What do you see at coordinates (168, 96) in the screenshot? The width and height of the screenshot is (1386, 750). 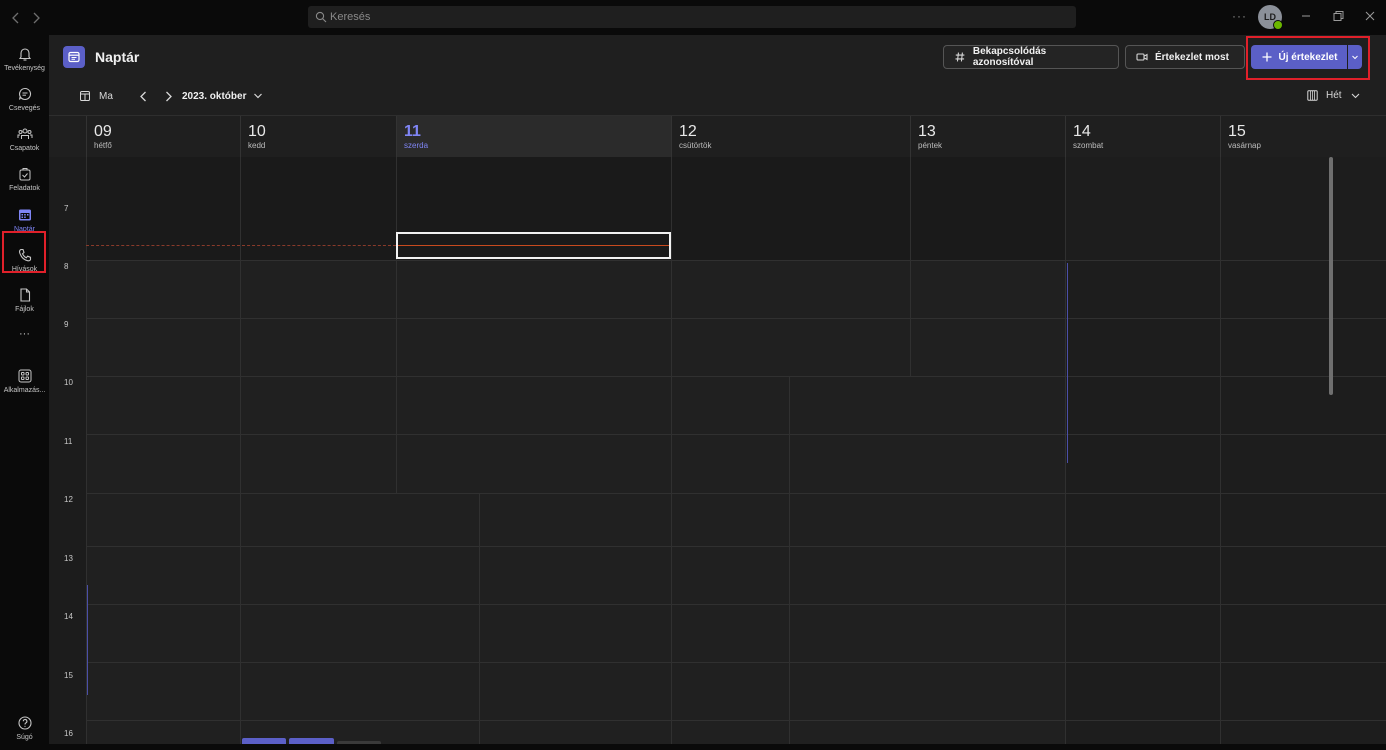 I see `next-week-icon` at bounding box center [168, 96].